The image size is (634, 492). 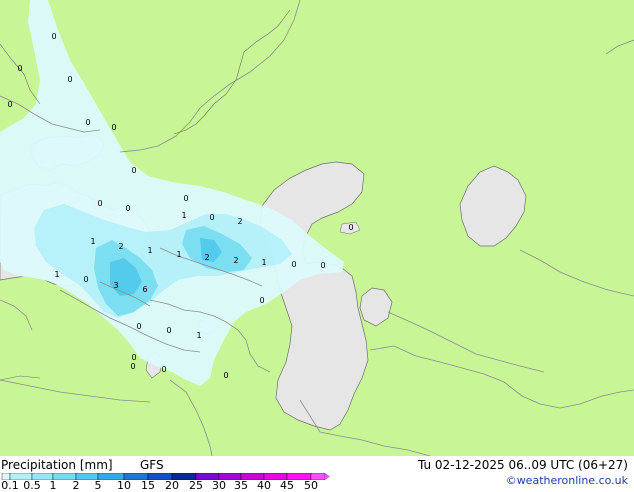 I want to click on scale-tick-label: 5, so click(x=98, y=485).